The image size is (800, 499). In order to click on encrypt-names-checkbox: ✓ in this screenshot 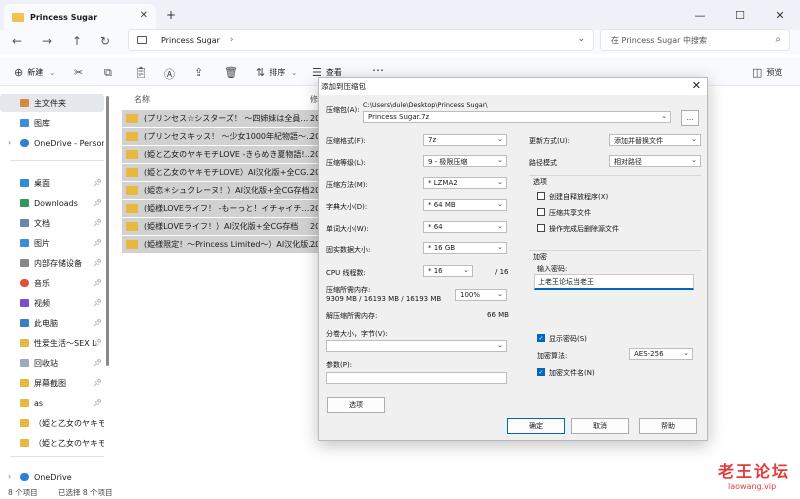, I will do `click(541, 372)`.